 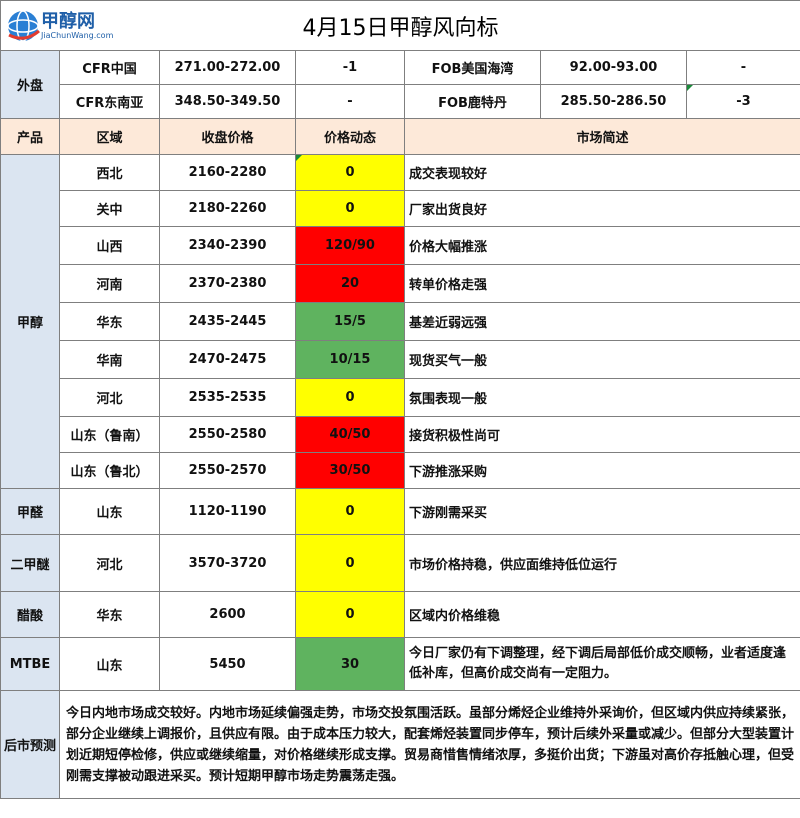 What do you see at coordinates (350, 136) in the screenshot?
I see `header-price-dynamic: 价格动态` at bounding box center [350, 136].